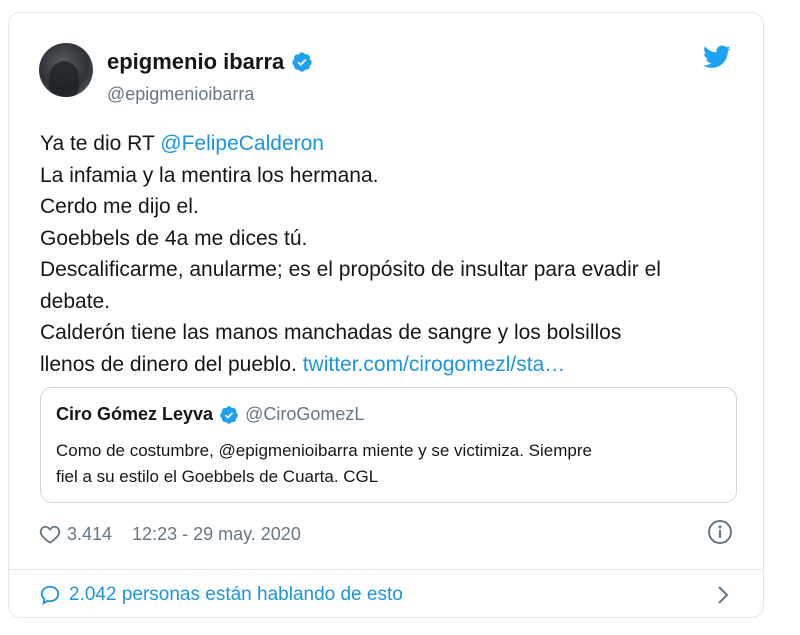 This screenshot has width=800, height=635. What do you see at coordinates (66, 70) in the screenshot?
I see `avatar` at bounding box center [66, 70].